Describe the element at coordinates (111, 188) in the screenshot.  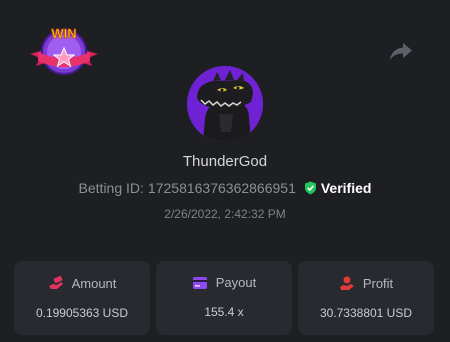
I see `betting-id-label: Betting ID:` at that location.